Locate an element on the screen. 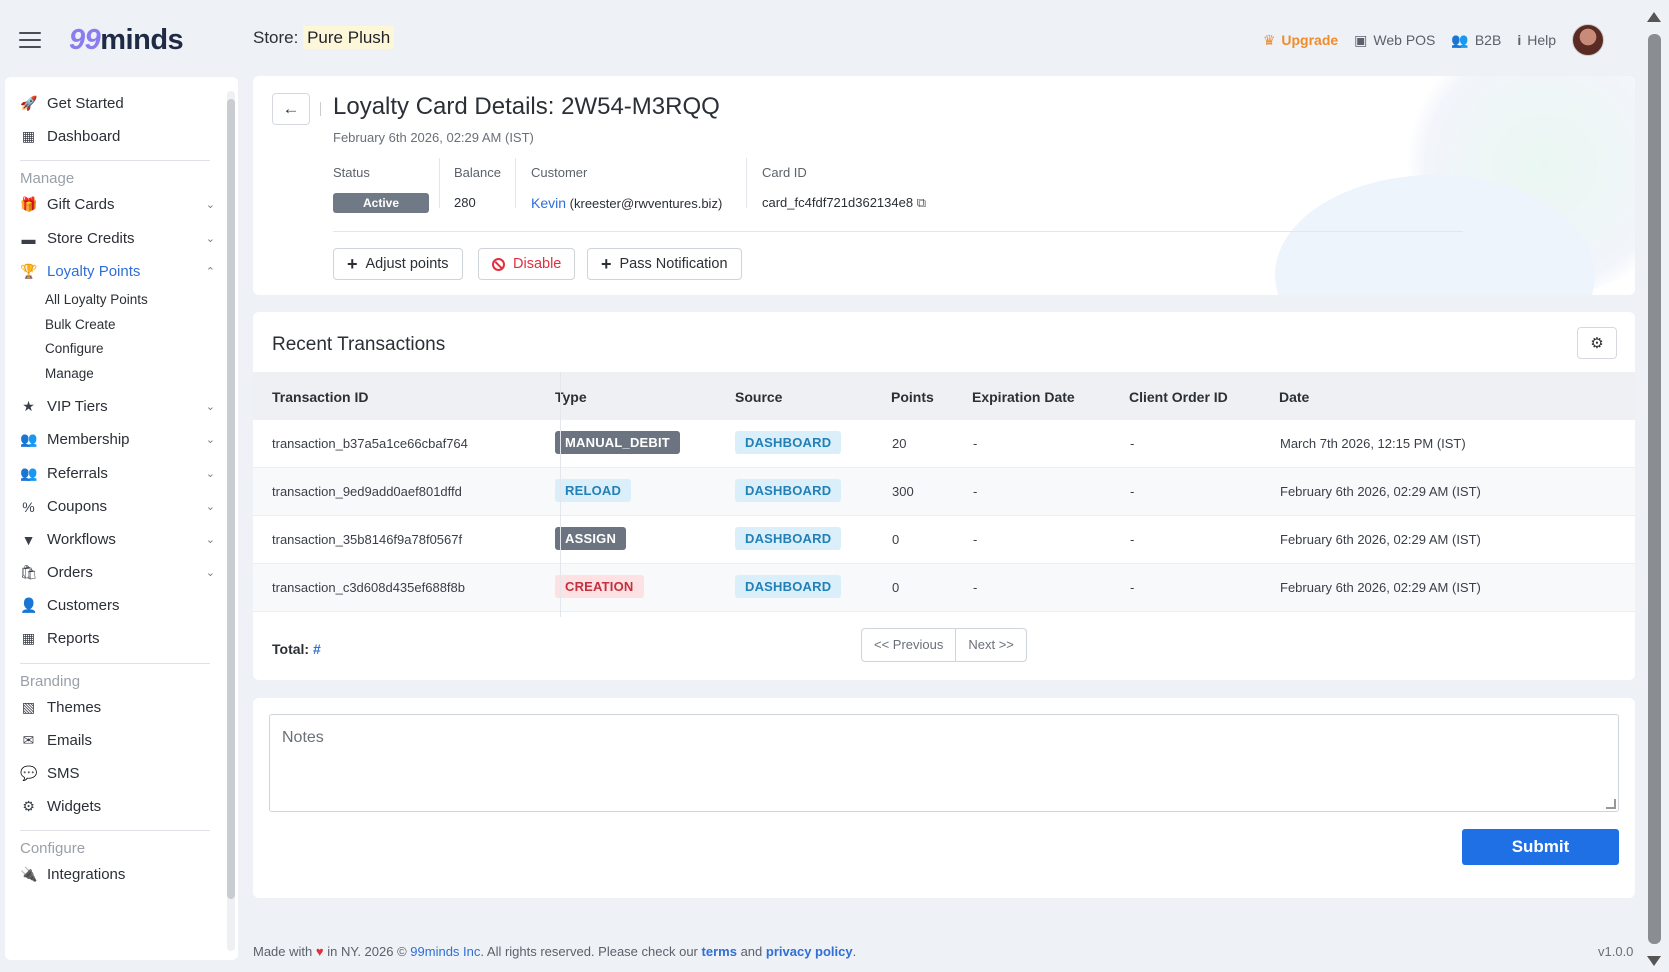  sidebar-item-vip-tiers: ★ VIP Tiers ⌄ is located at coordinates (117, 406).